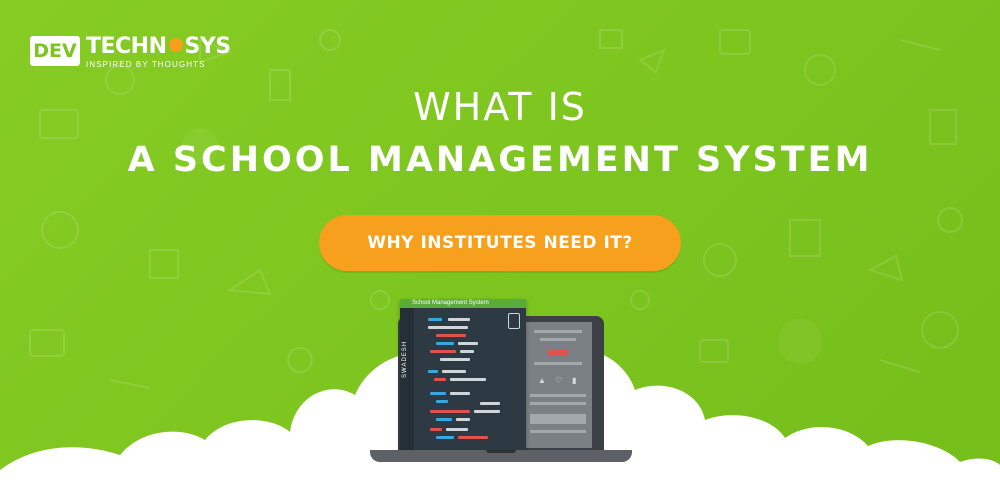 Image resolution: width=1000 pixels, height=488 pixels. What do you see at coordinates (146, 64) in the screenshot?
I see `logo-tagline: INSPIRED BY THOUGHTS` at bounding box center [146, 64].